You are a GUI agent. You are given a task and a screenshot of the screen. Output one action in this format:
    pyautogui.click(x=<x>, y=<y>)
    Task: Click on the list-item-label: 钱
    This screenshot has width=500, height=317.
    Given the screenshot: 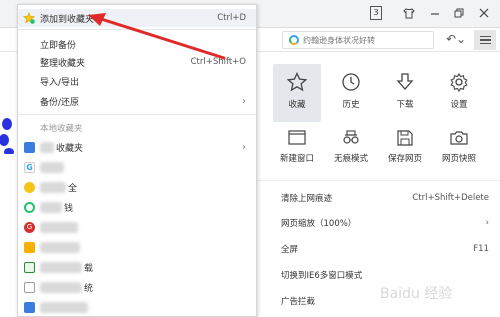 What is the action you would take?
    pyautogui.click(x=69, y=209)
    